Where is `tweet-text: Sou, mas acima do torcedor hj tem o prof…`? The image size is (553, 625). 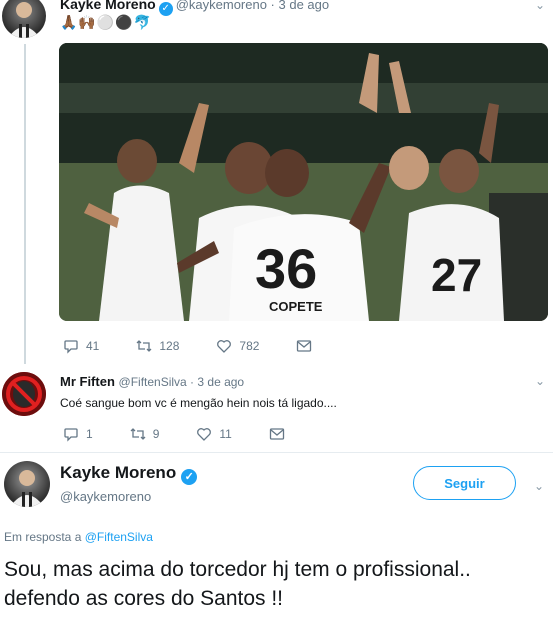
tweet-text: Sou, mas acima do torcedor hj tem o prof… is located at coordinates (237, 584).